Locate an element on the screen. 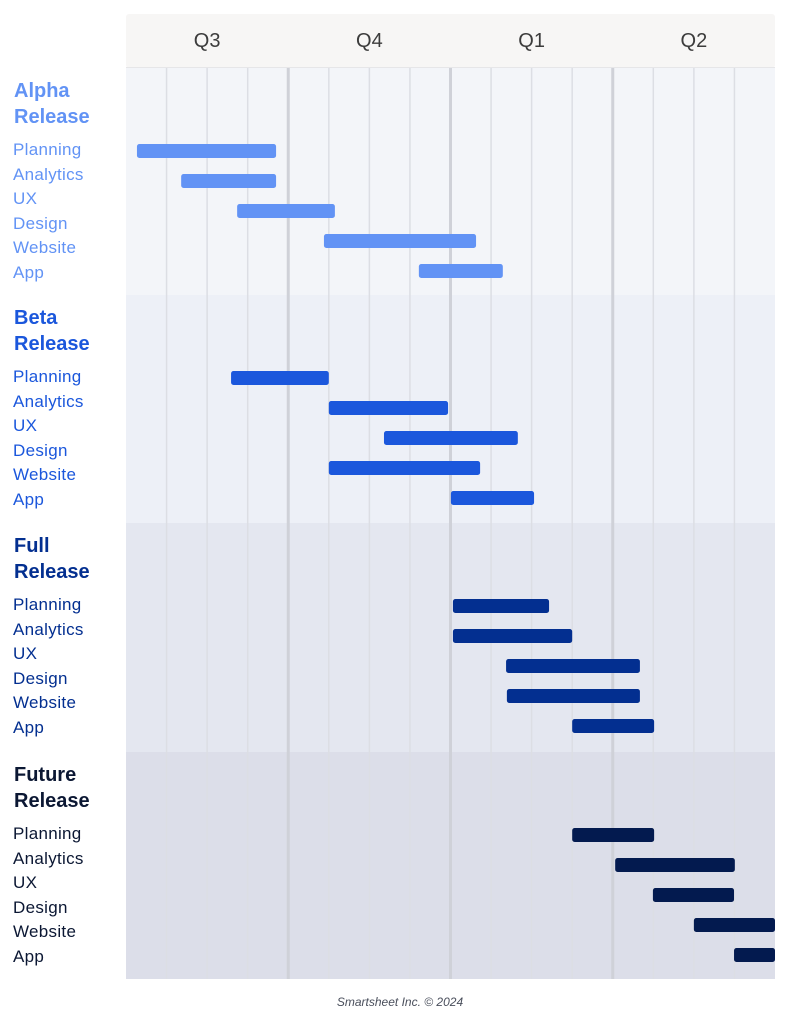 The image size is (800, 1022). group-title: Alpha is located at coordinates (42, 91).